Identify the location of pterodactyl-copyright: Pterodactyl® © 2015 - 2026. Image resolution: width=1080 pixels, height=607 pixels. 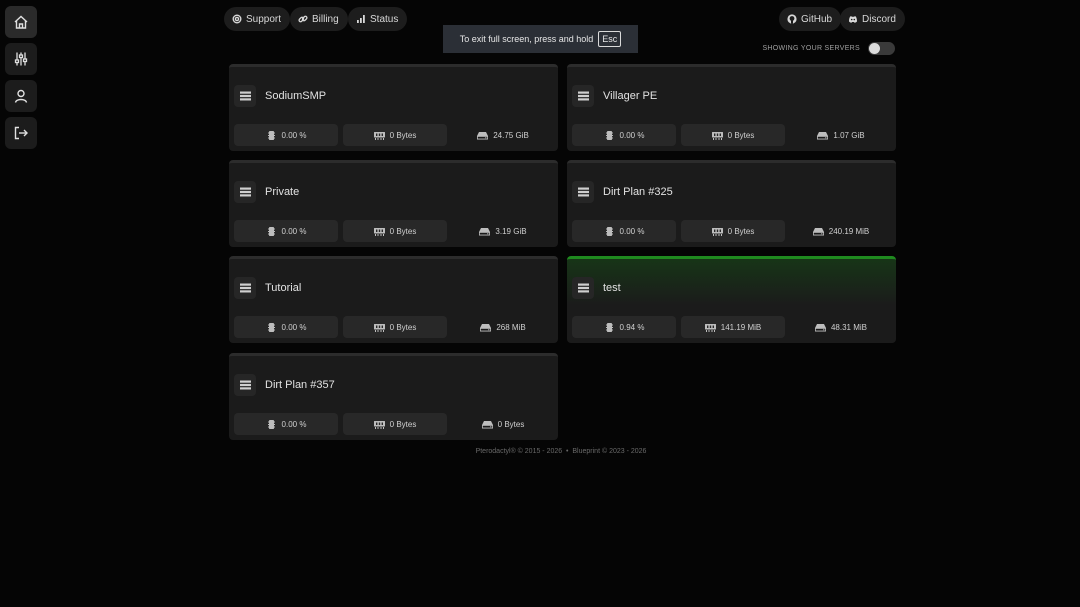
(519, 451).